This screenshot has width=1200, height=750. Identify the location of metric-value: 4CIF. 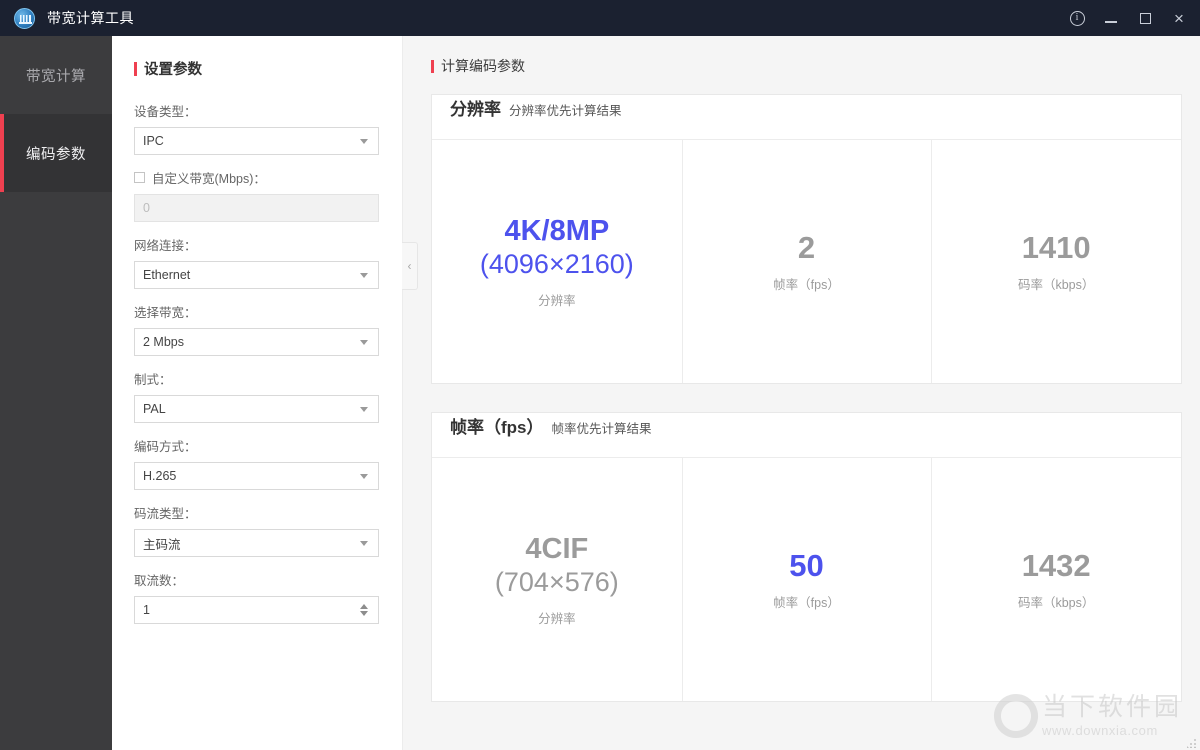
(557, 549).